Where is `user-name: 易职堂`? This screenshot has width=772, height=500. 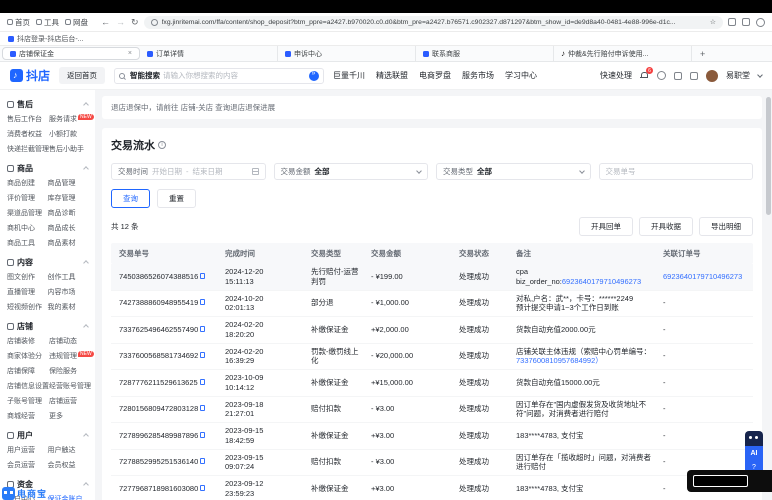
user-name: 易职堂 is located at coordinates (738, 75).